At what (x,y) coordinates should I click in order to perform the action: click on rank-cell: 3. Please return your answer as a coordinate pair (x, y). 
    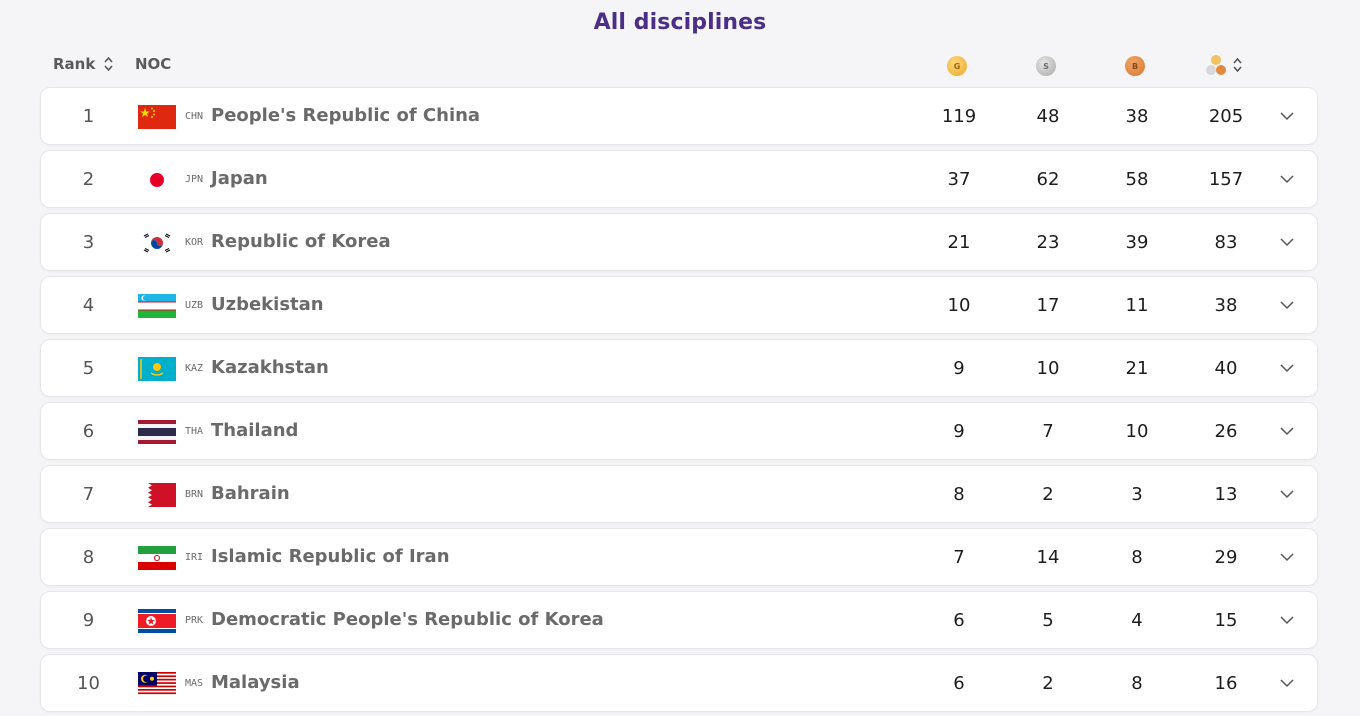
    Looking at the image, I should click on (88, 242).